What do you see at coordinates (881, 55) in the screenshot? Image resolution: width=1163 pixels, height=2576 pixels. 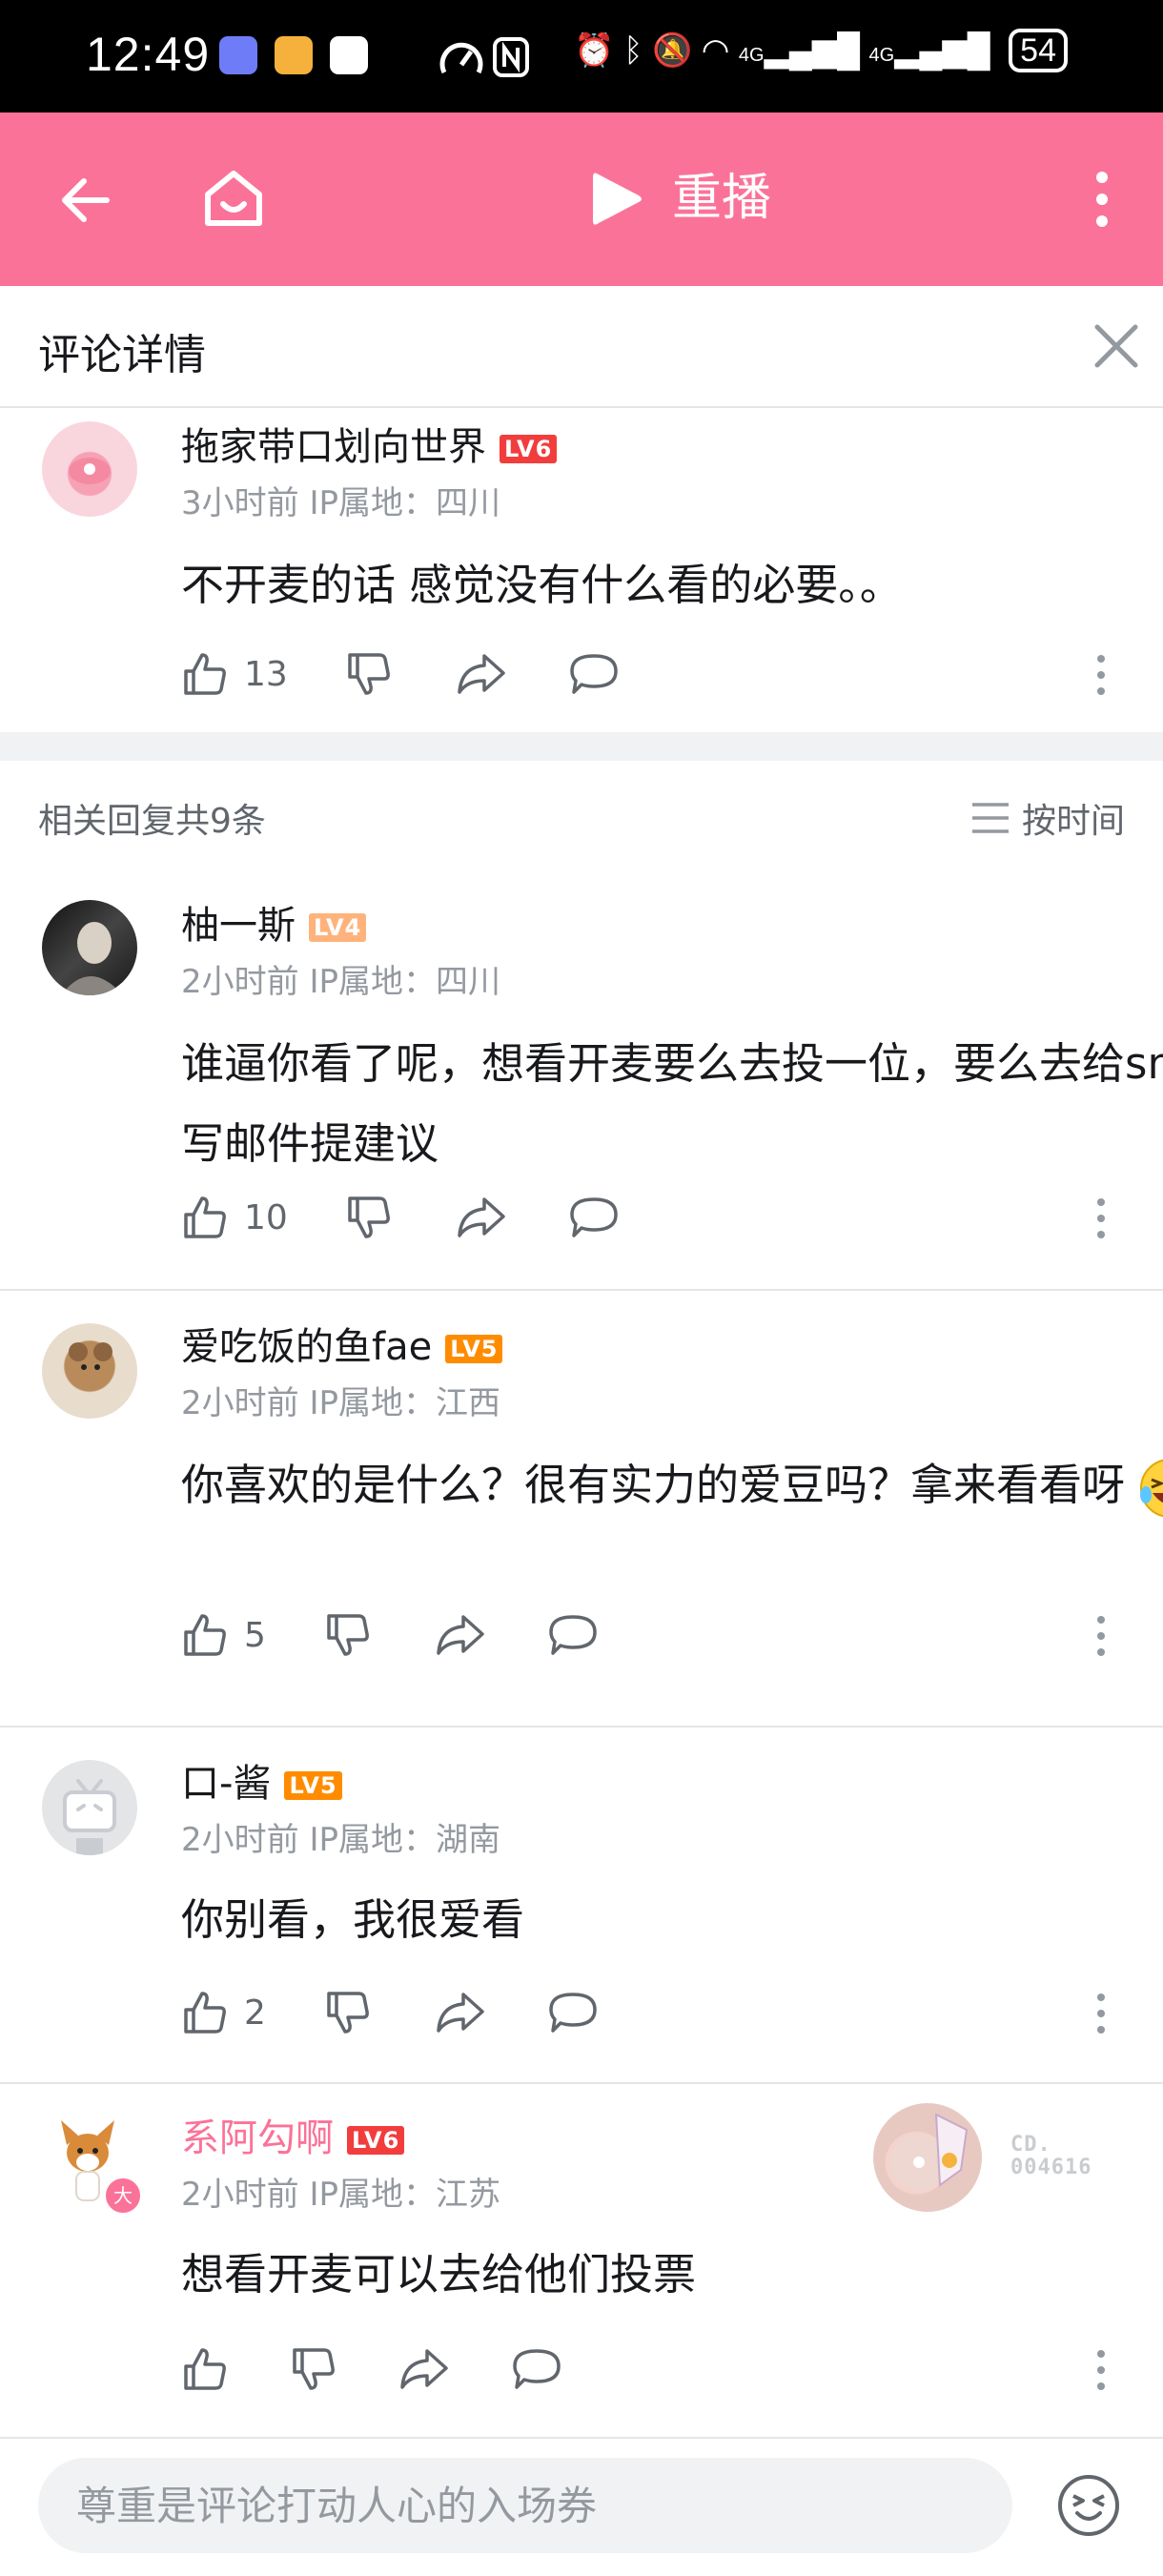 I see `network-type: 4G` at bounding box center [881, 55].